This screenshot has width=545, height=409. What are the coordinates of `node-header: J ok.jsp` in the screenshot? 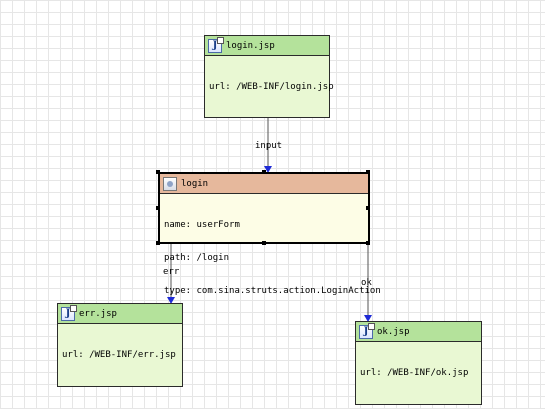 It's located at (418, 332).